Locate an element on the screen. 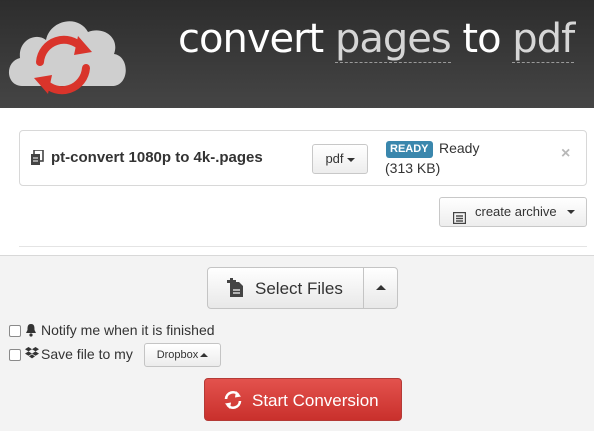 The height and width of the screenshot is (431, 594). notify-label: Notify me when it is finished is located at coordinates (128, 330).